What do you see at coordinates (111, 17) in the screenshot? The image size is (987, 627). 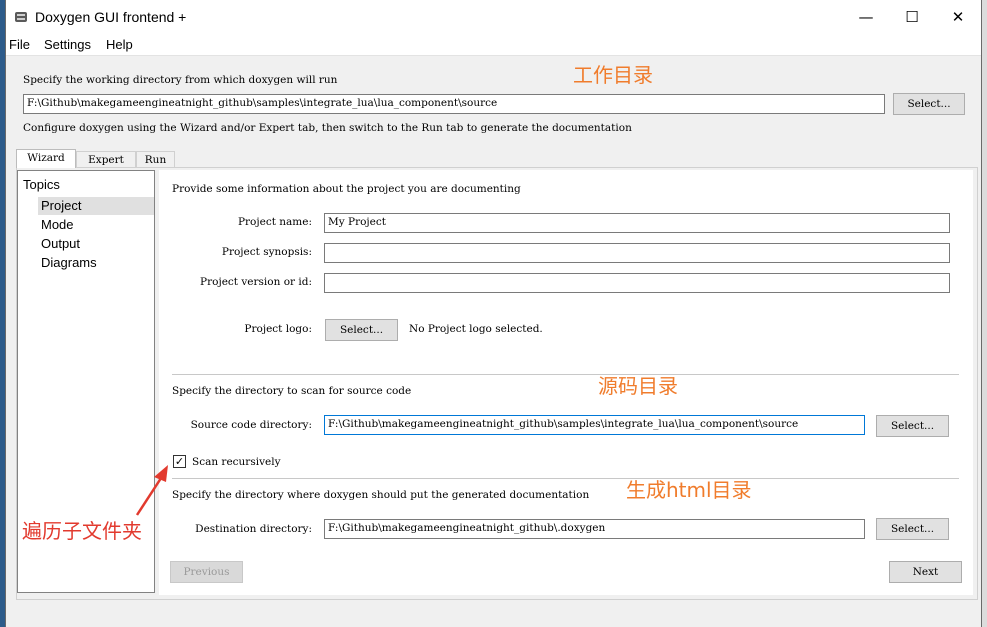 I see `window-title: Doxygen GUI frontend +` at bounding box center [111, 17].